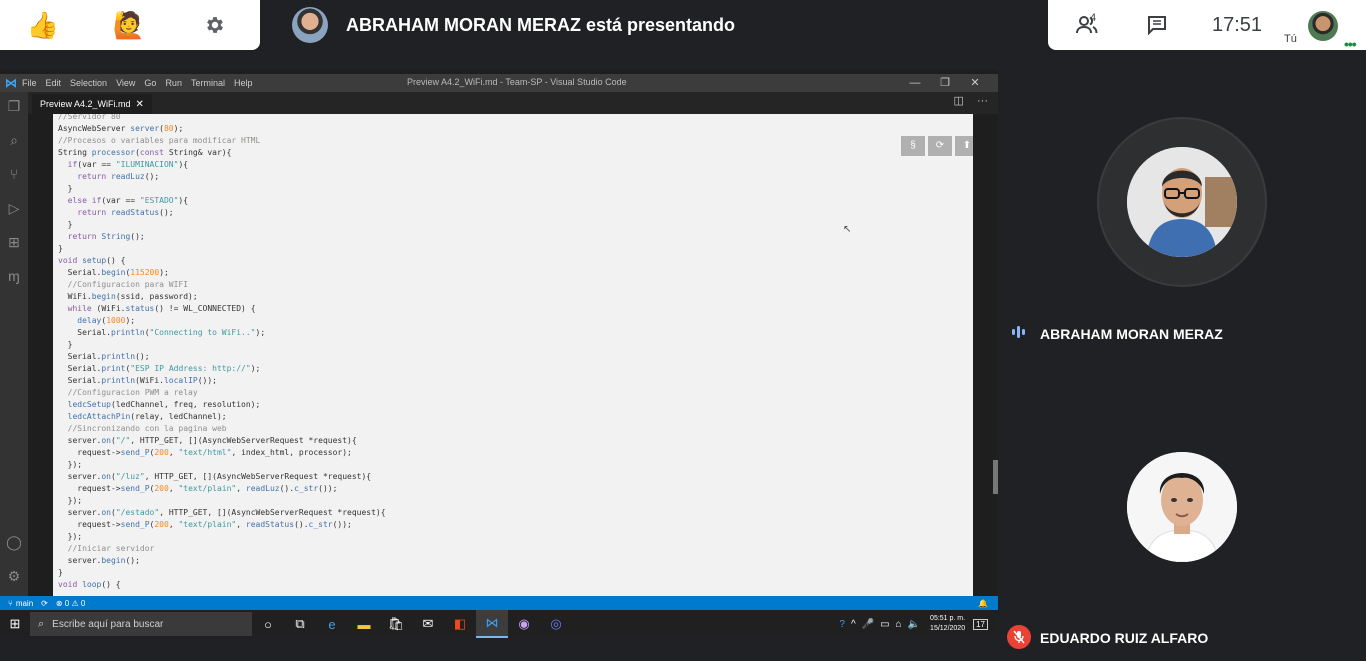 Image resolution: width=1366 pixels, height=661 pixels. I want to click on taskbar-search-box: ⌕ Escribe aquí para buscar, so click(141, 624).